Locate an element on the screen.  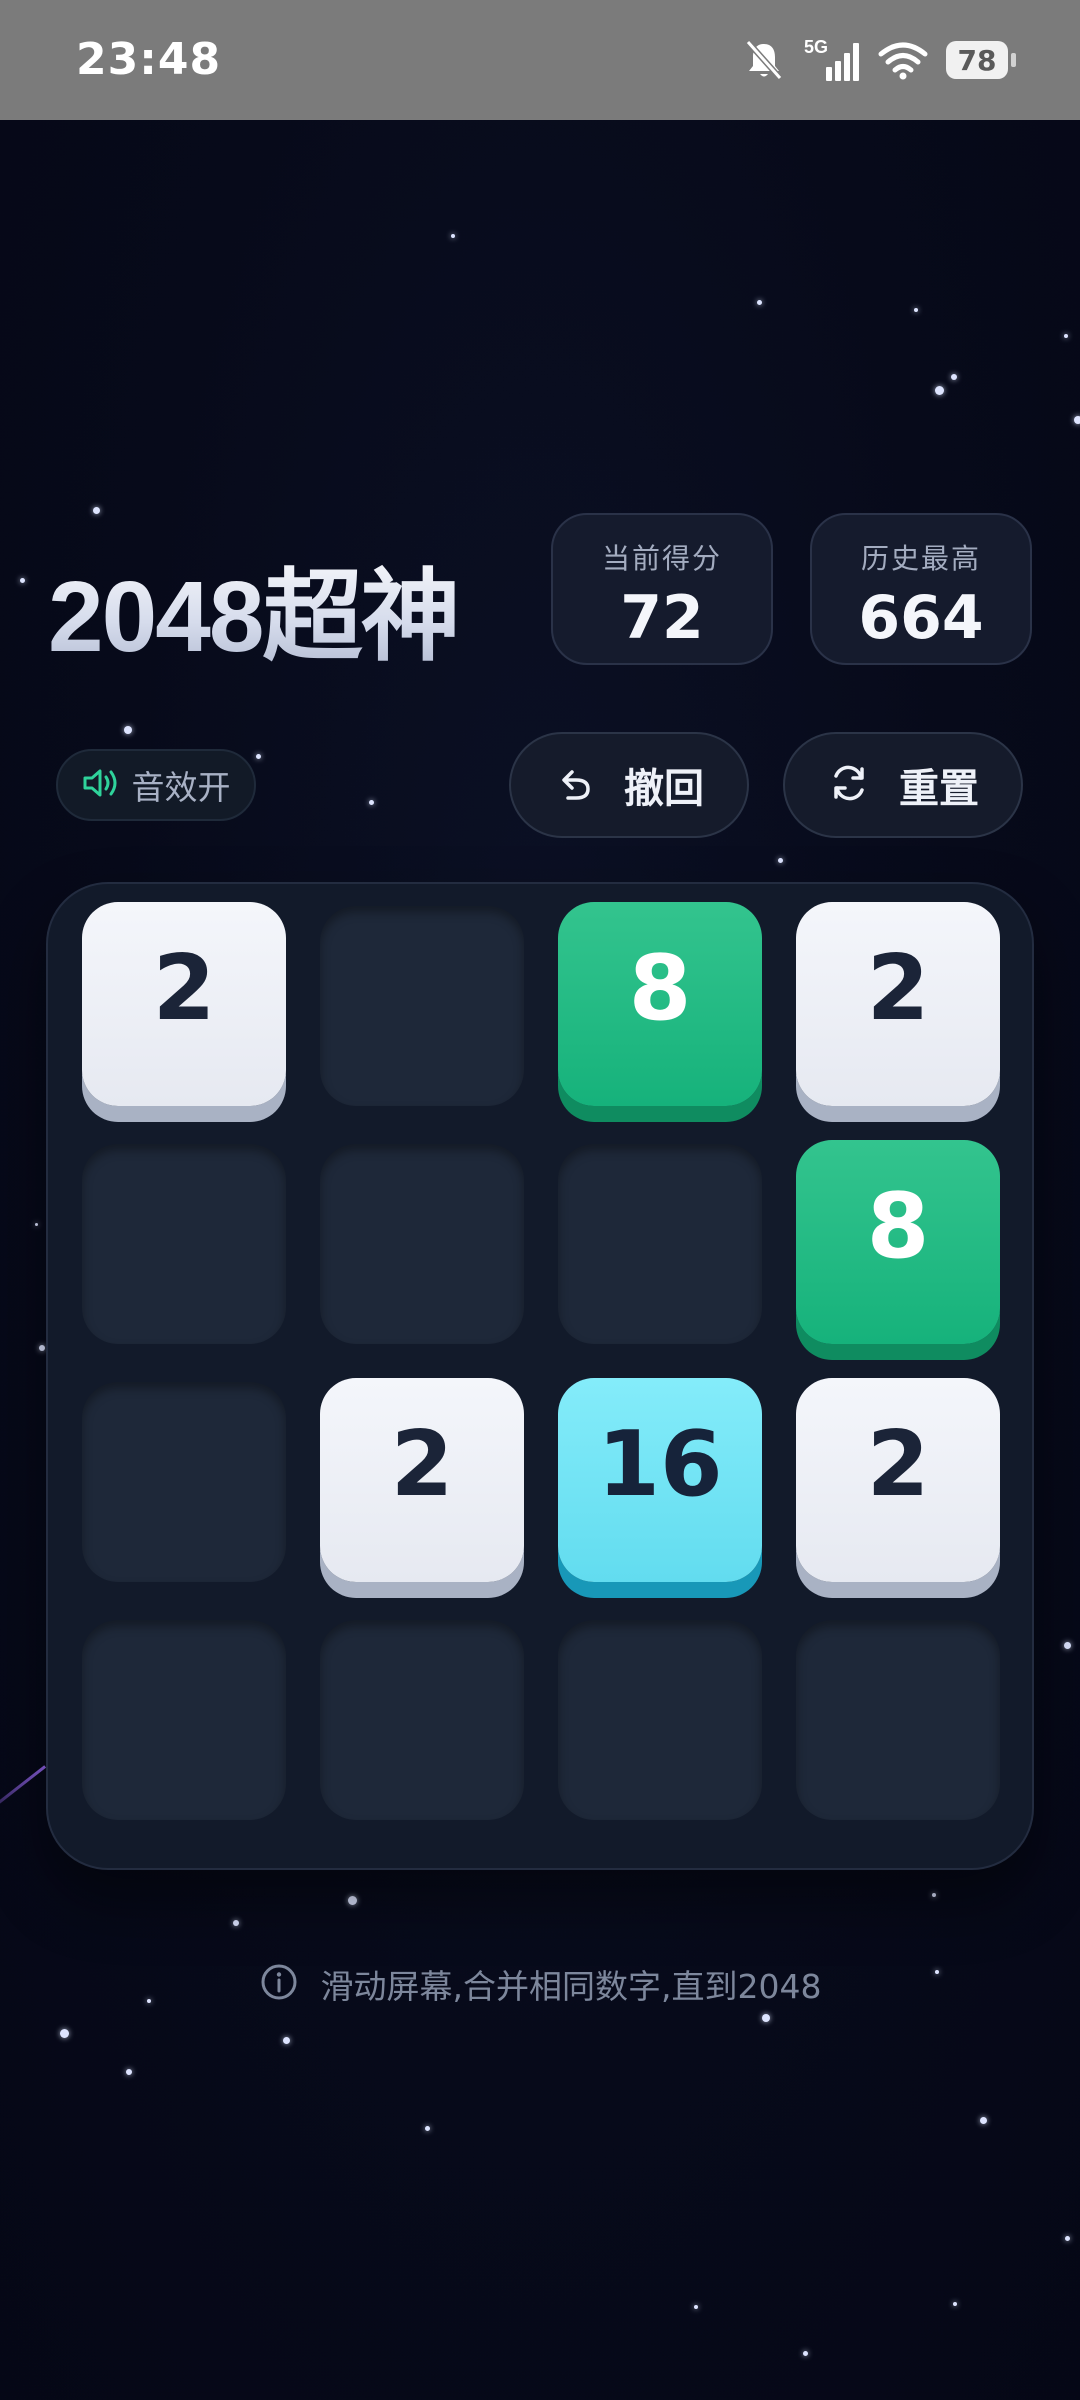
best-score-box: 历史最高 664 is located at coordinates (921, 589).